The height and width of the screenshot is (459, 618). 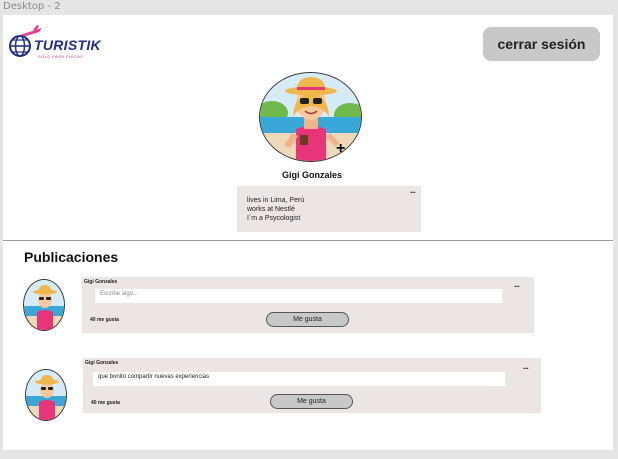 What do you see at coordinates (67, 45) in the screenshot?
I see `logo-wordmark: TURISTIK` at bounding box center [67, 45].